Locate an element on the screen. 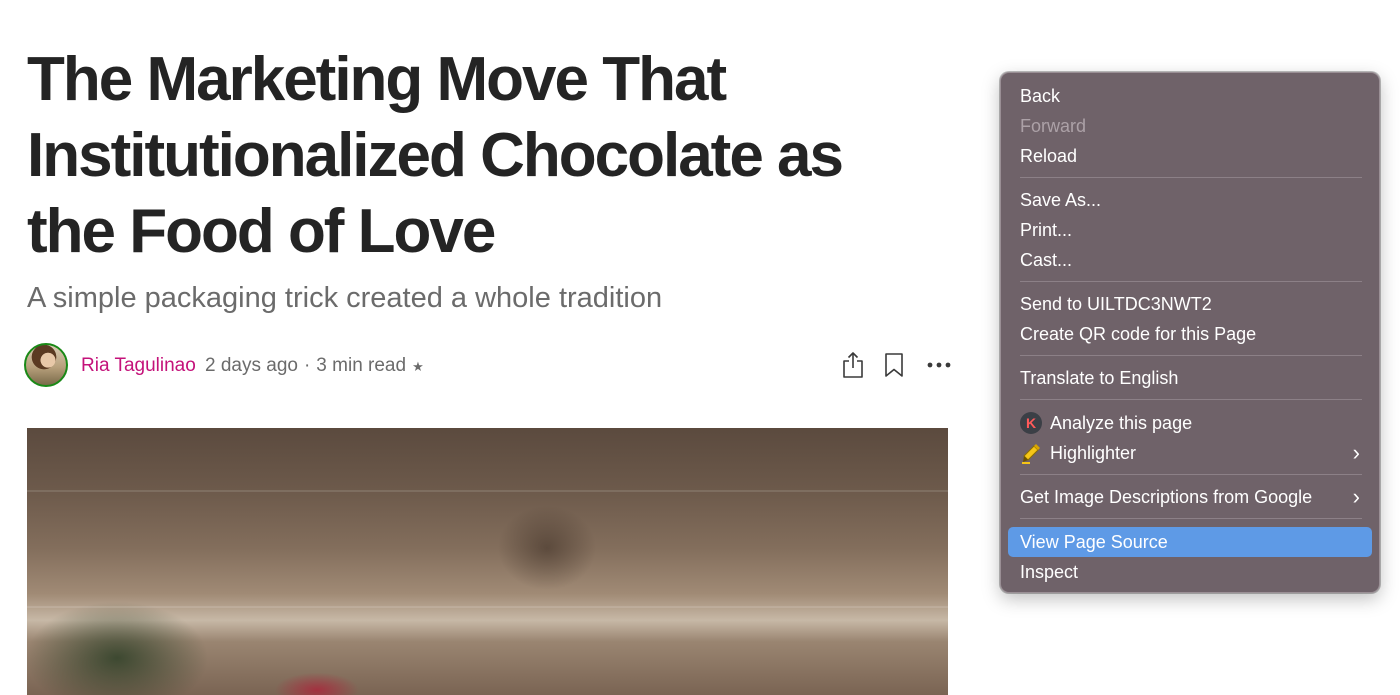 The height and width of the screenshot is (695, 1400). menu-item-image-descriptions: Get Image Descriptions from Google › is located at coordinates (1190, 497).